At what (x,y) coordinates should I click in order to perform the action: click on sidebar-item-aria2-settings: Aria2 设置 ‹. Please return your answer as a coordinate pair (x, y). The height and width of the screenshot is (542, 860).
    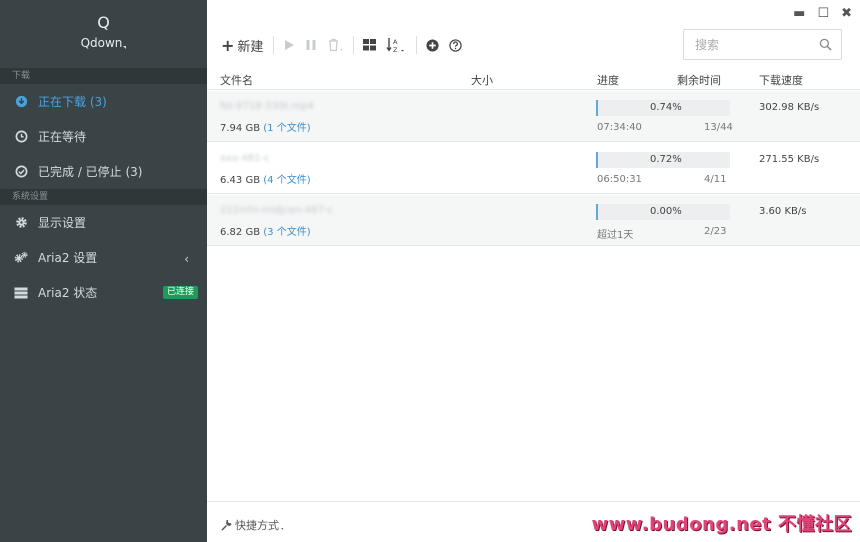
    Looking at the image, I should click on (103, 257).